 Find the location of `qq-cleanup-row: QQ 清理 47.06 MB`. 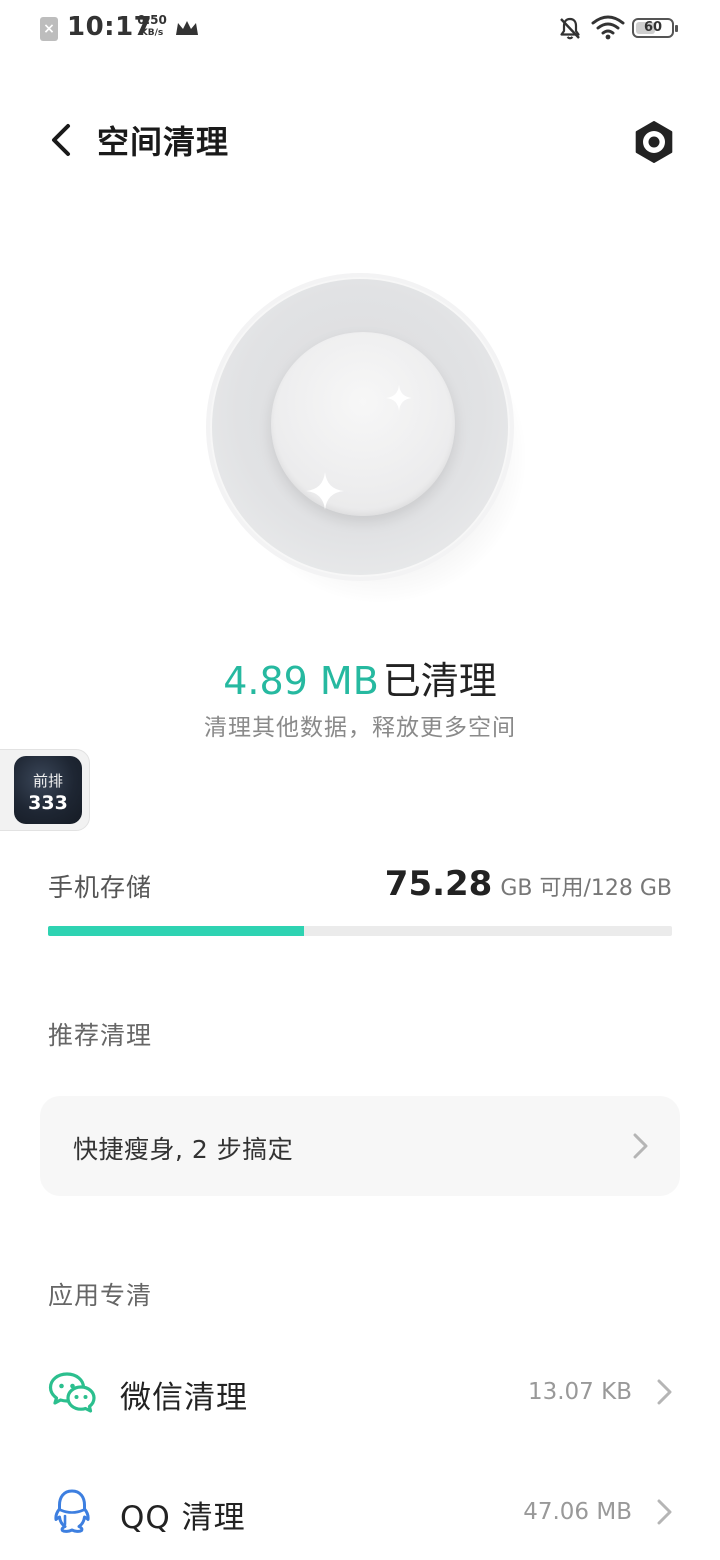

qq-cleanup-row: QQ 清理 47.06 MB is located at coordinates (360, 1511).